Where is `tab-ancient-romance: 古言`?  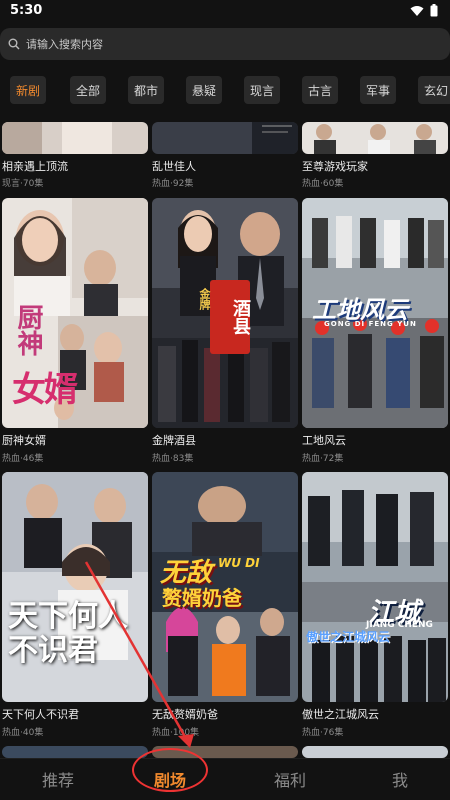 tab-ancient-romance: 古言 is located at coordinates (320, 90).